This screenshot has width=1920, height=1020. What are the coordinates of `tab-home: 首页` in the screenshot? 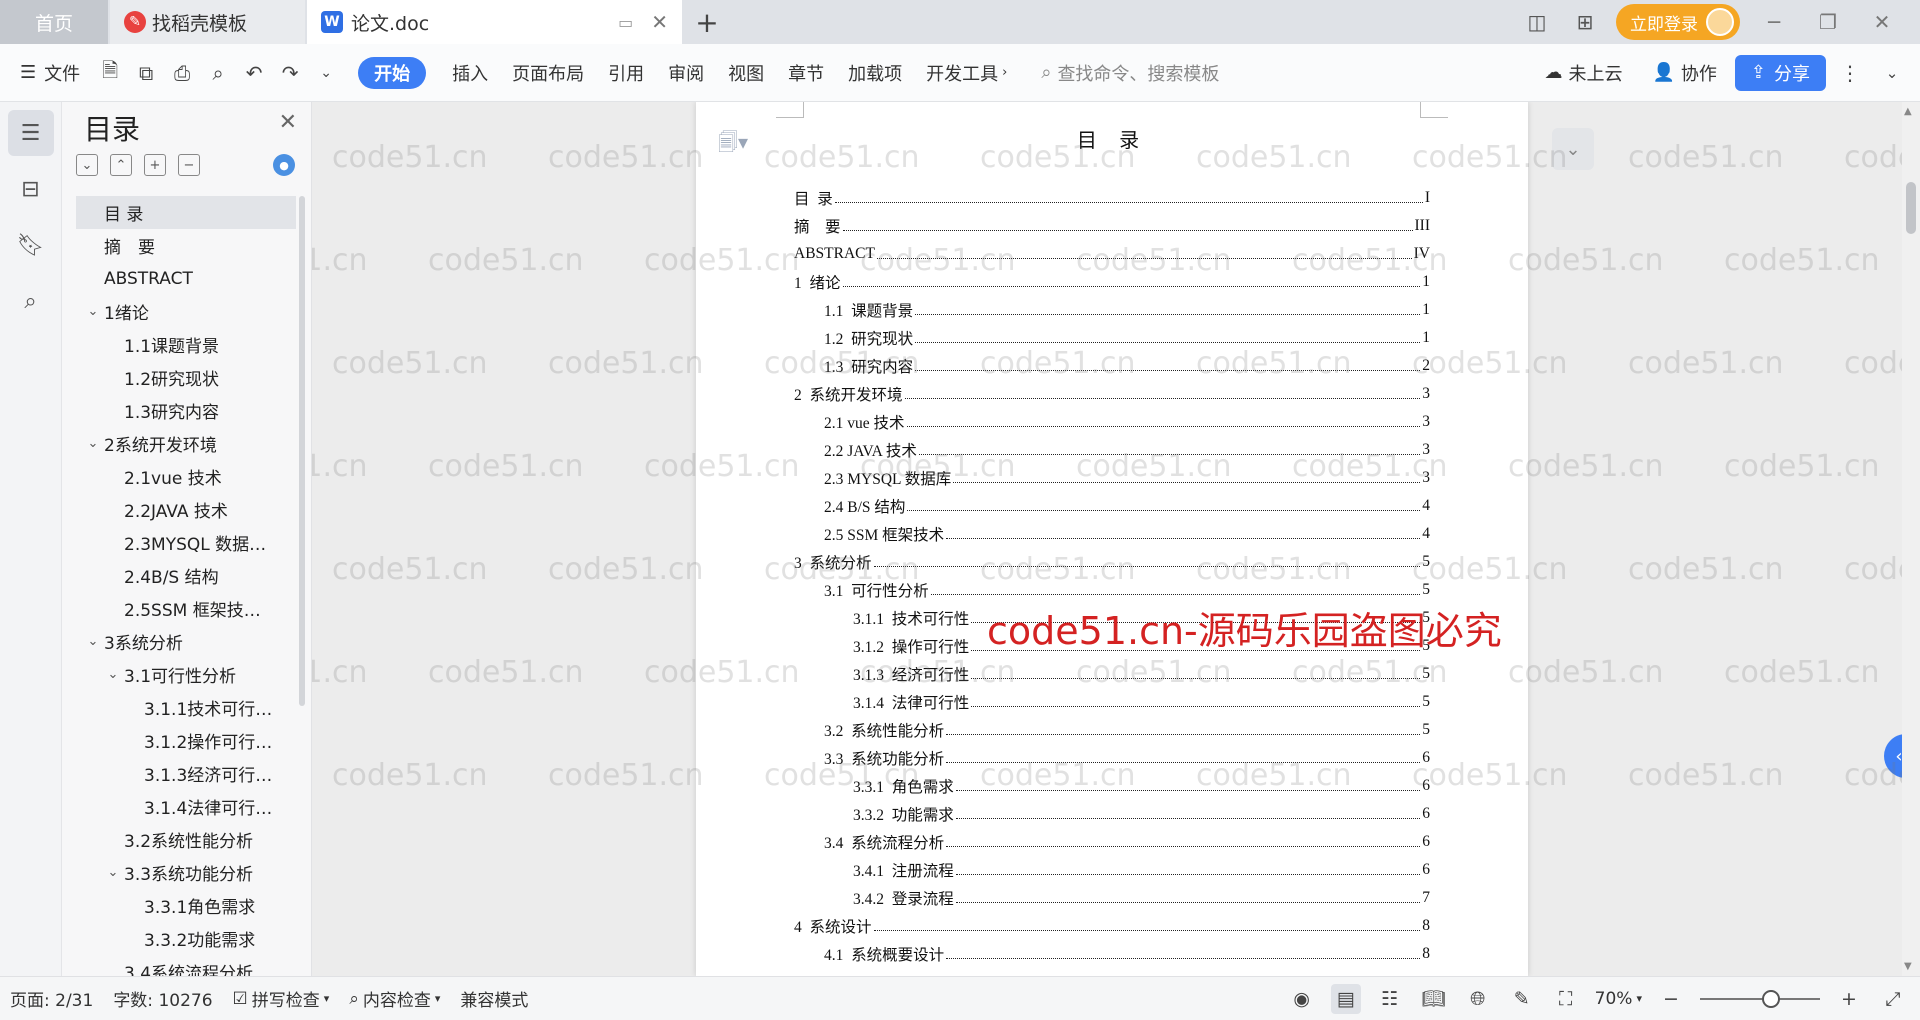 It's located at (54, 22).